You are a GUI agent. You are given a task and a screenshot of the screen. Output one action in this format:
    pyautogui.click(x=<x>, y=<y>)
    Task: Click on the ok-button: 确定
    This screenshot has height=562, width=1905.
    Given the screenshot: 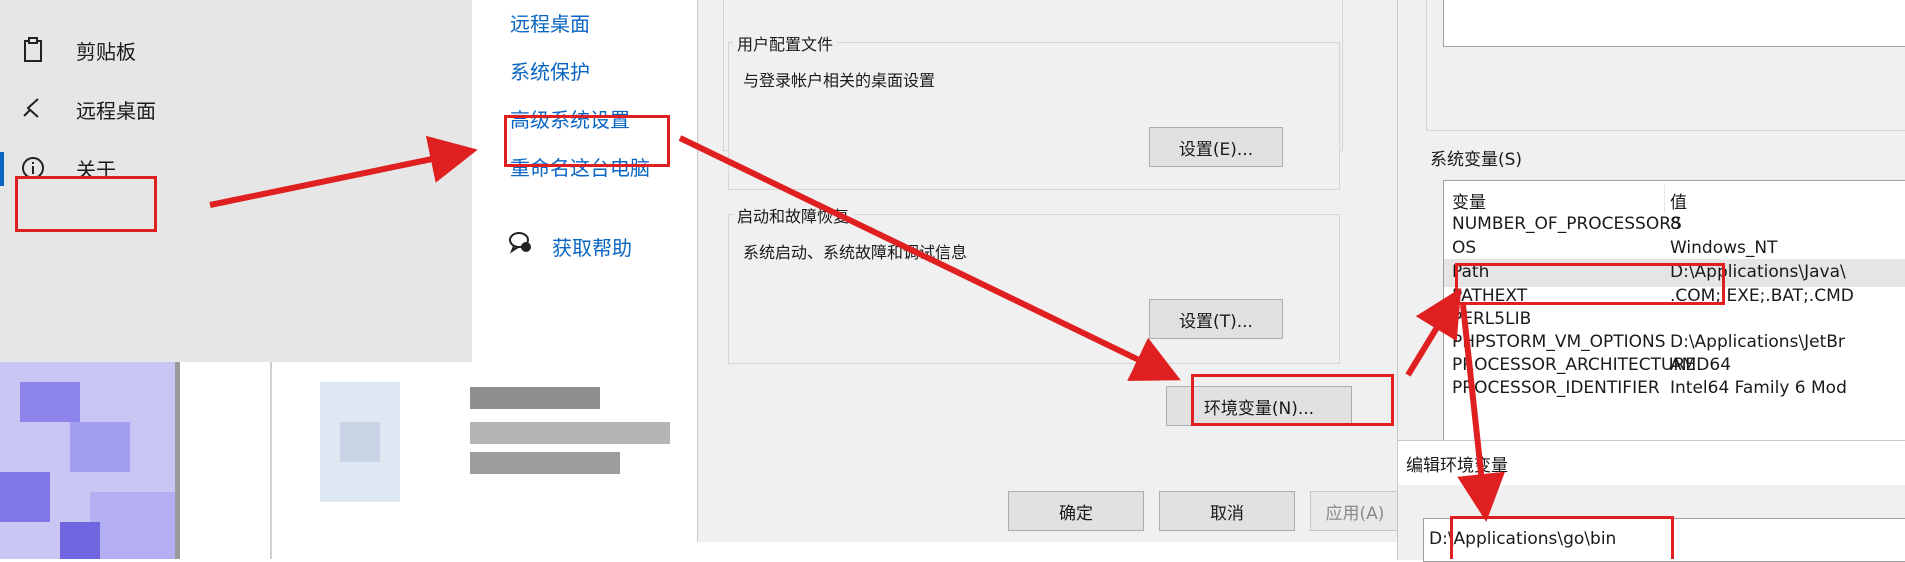 What is the action you would take?
    pyautogui.click(x=1076, y=511)
    